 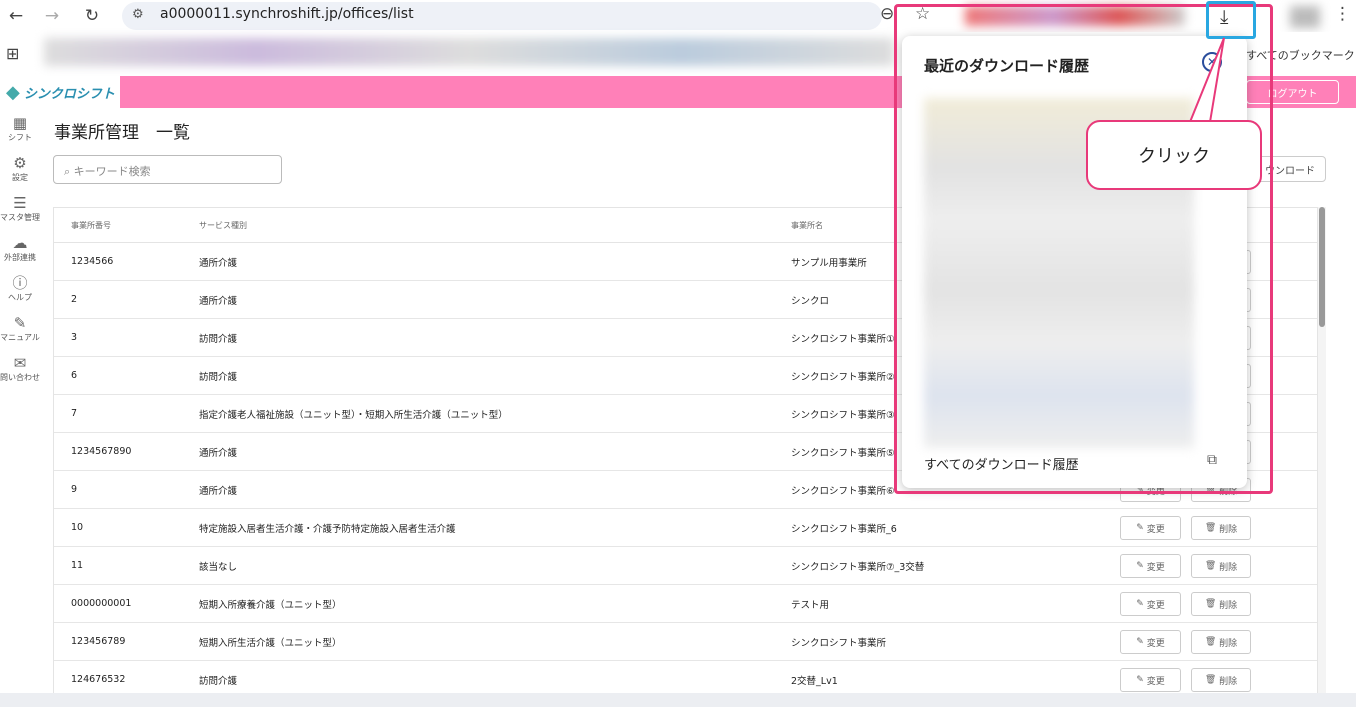 What do you see at coordinates (843, 377) in the screenshot?
I see `office-name-cell: シンクロシフト事業所②` at bounding box center [843, 377].